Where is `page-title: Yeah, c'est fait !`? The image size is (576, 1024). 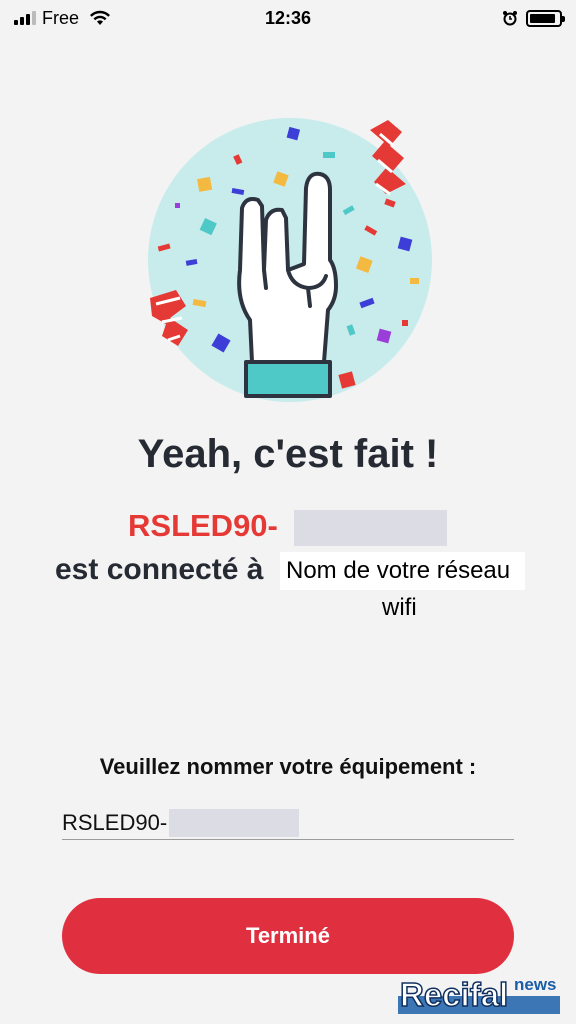 page-title: Yeah, c'est fait ! is located at coordinates (288, 454).